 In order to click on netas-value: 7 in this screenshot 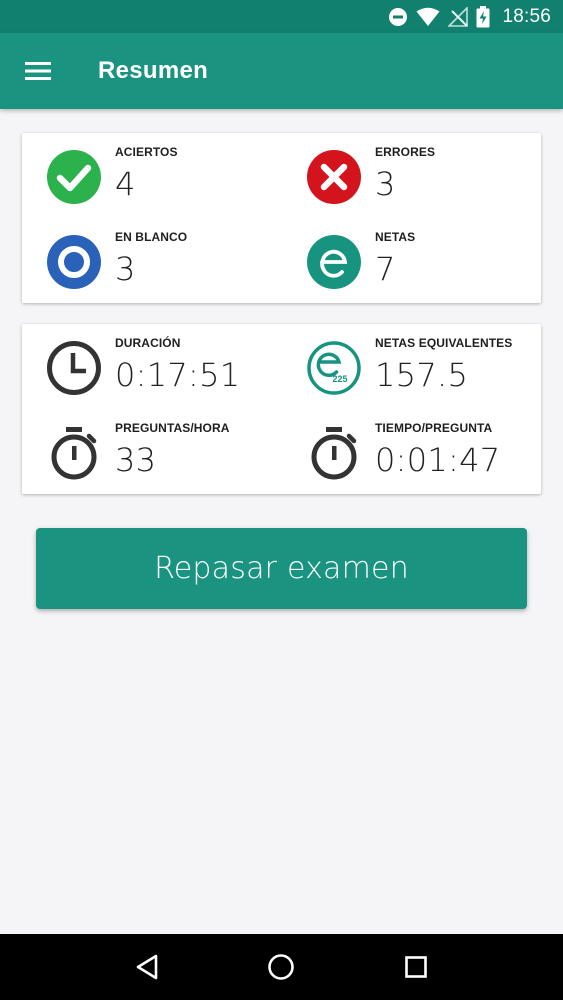, I will do `click(385, 269)`.